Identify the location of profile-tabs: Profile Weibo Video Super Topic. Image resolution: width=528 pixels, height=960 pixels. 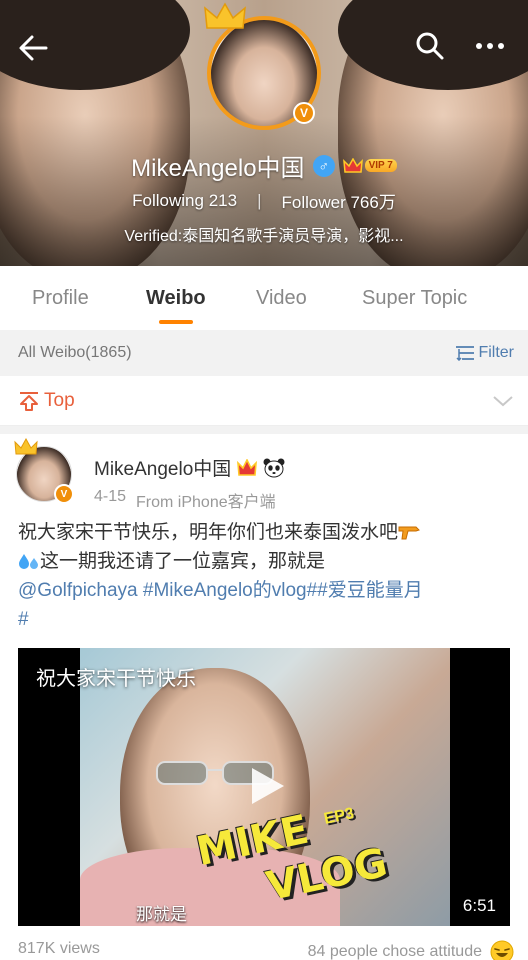
(264, 298).